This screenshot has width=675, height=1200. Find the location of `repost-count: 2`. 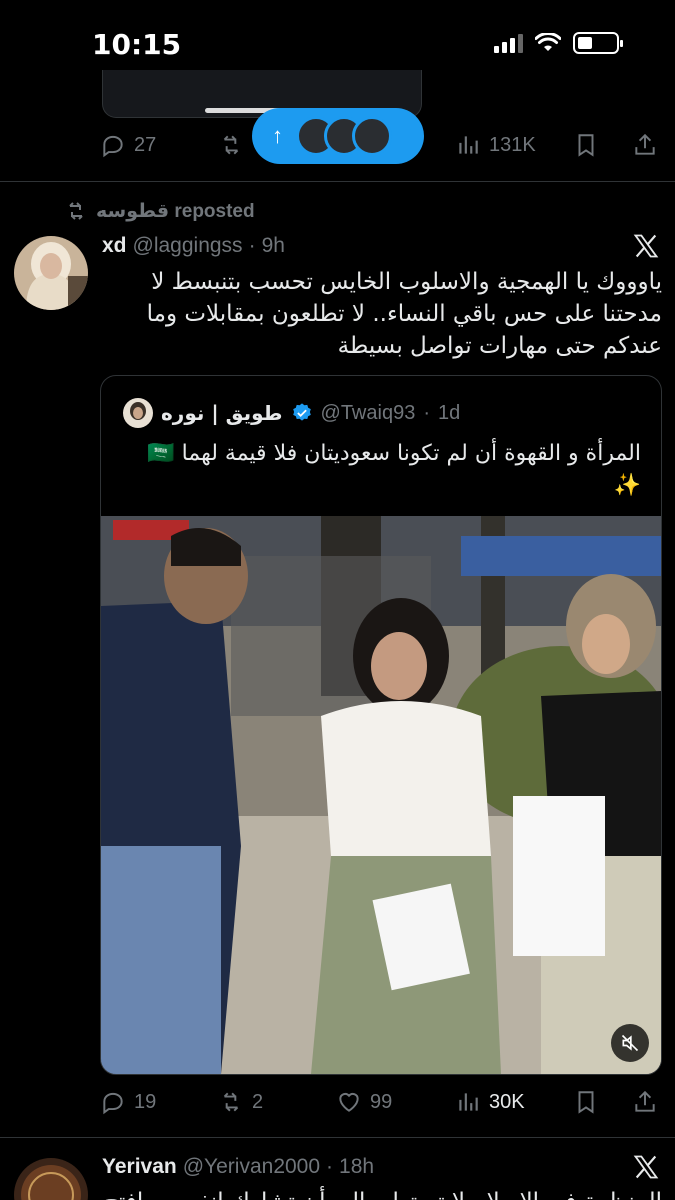

repost-count: 2 is located at coordinates (258, 1101).